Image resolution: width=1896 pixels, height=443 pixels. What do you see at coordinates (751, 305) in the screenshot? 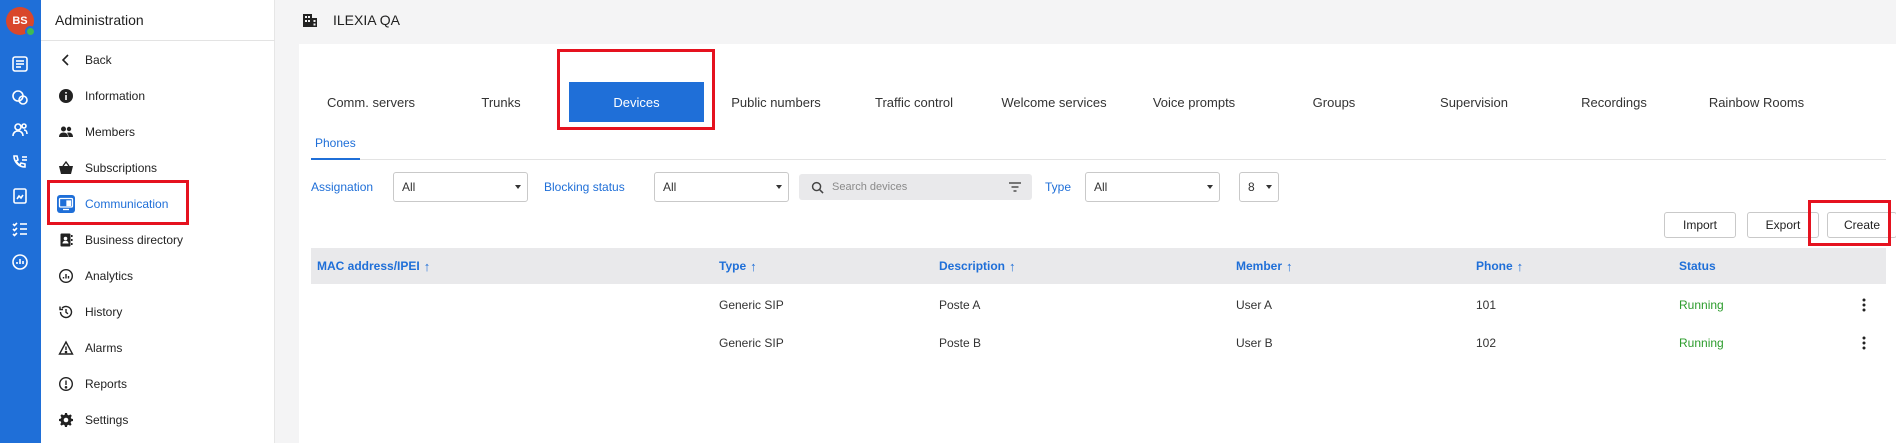
I see `cell-type: Generic SIP` at bounding box center [751, 305].